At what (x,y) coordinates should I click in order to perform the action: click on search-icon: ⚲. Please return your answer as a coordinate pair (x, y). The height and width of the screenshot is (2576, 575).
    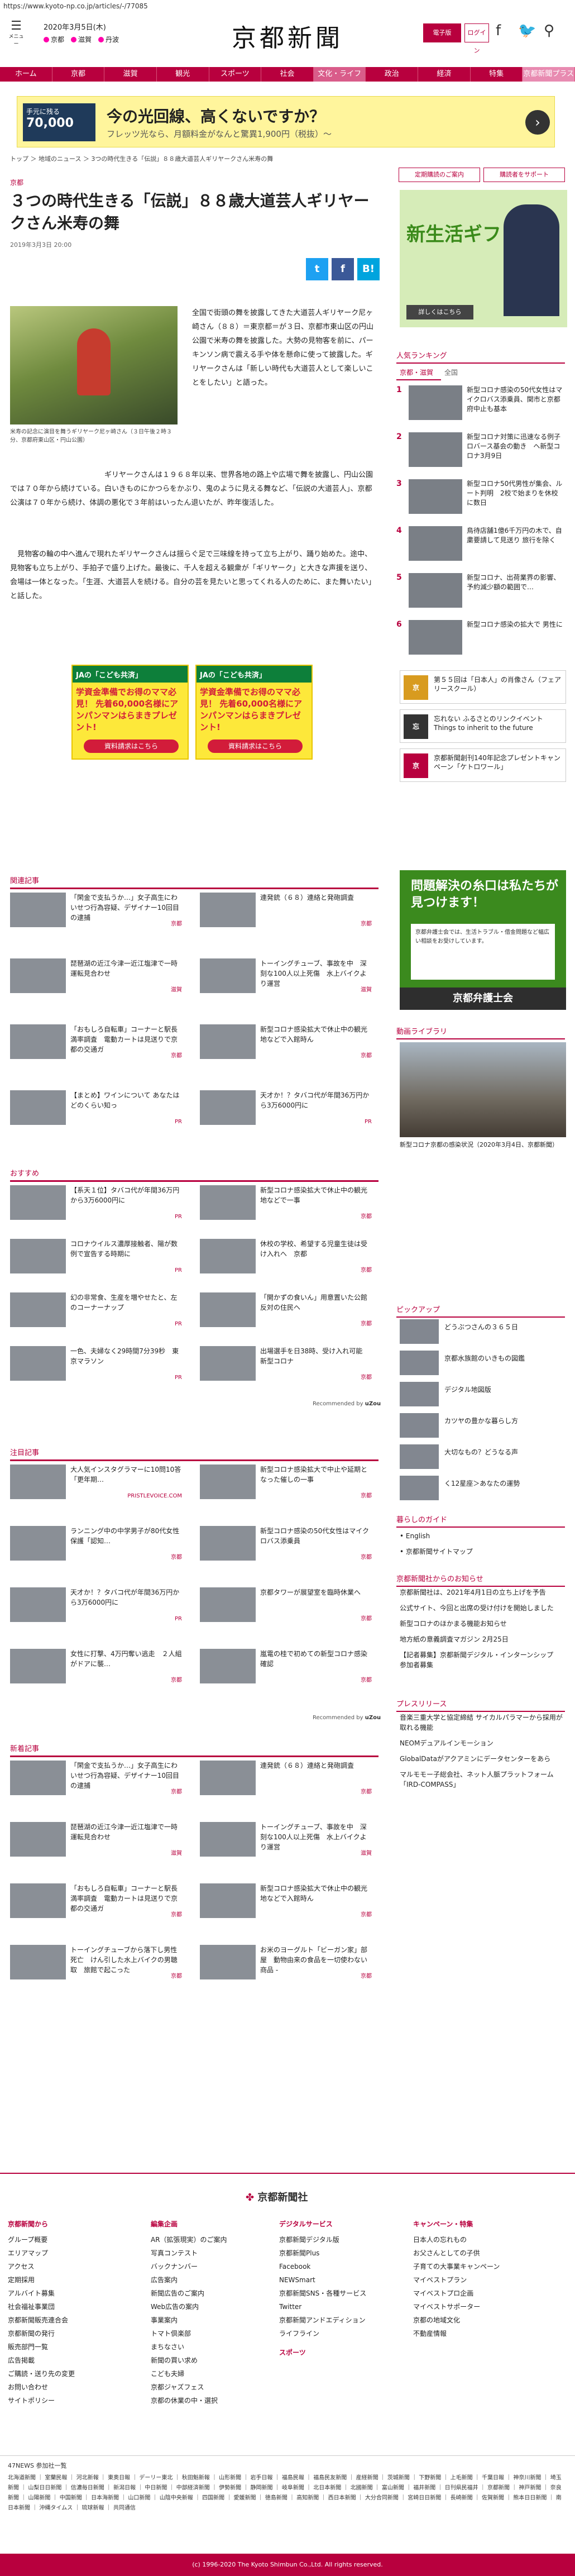
    Looking at the image, I should click on (549, 31).